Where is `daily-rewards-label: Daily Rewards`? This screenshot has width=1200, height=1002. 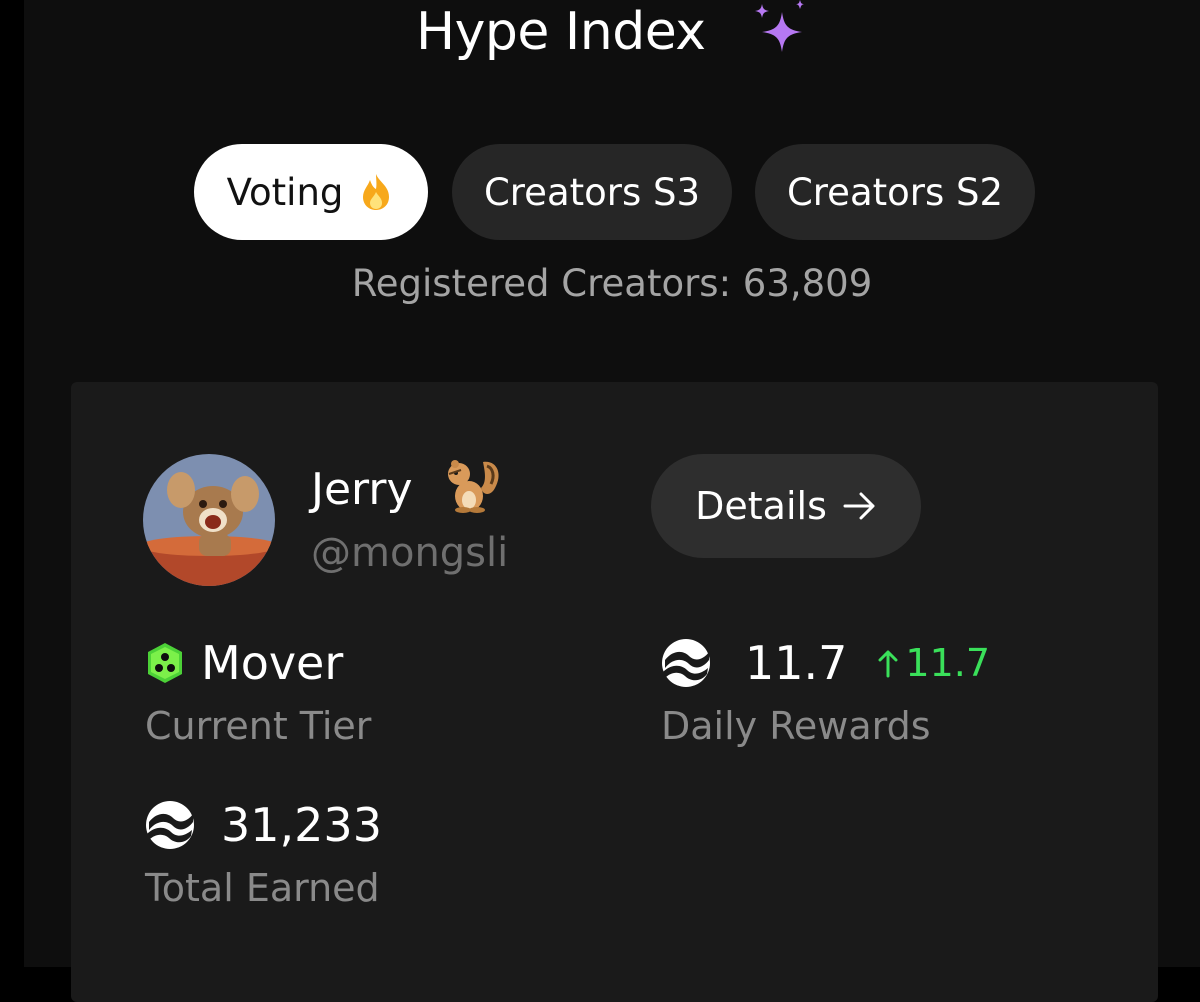
daily-rewards-label: Daily Rewards is located at coordinates (796, 726).